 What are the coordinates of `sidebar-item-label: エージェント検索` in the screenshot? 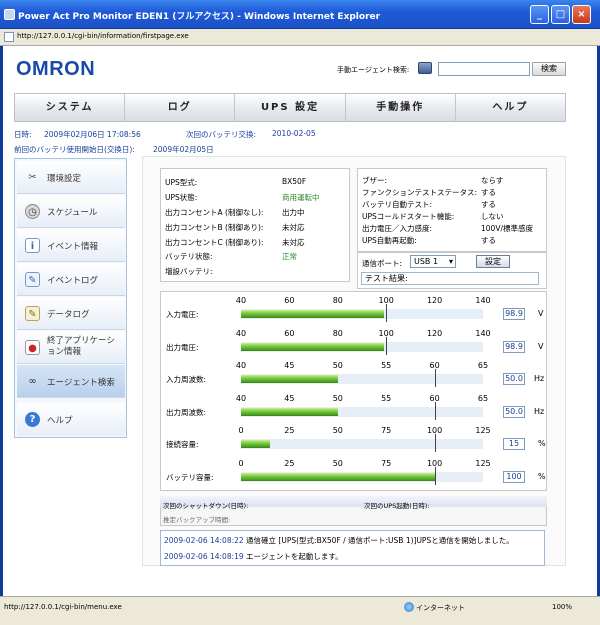 It's located at (81, 383).